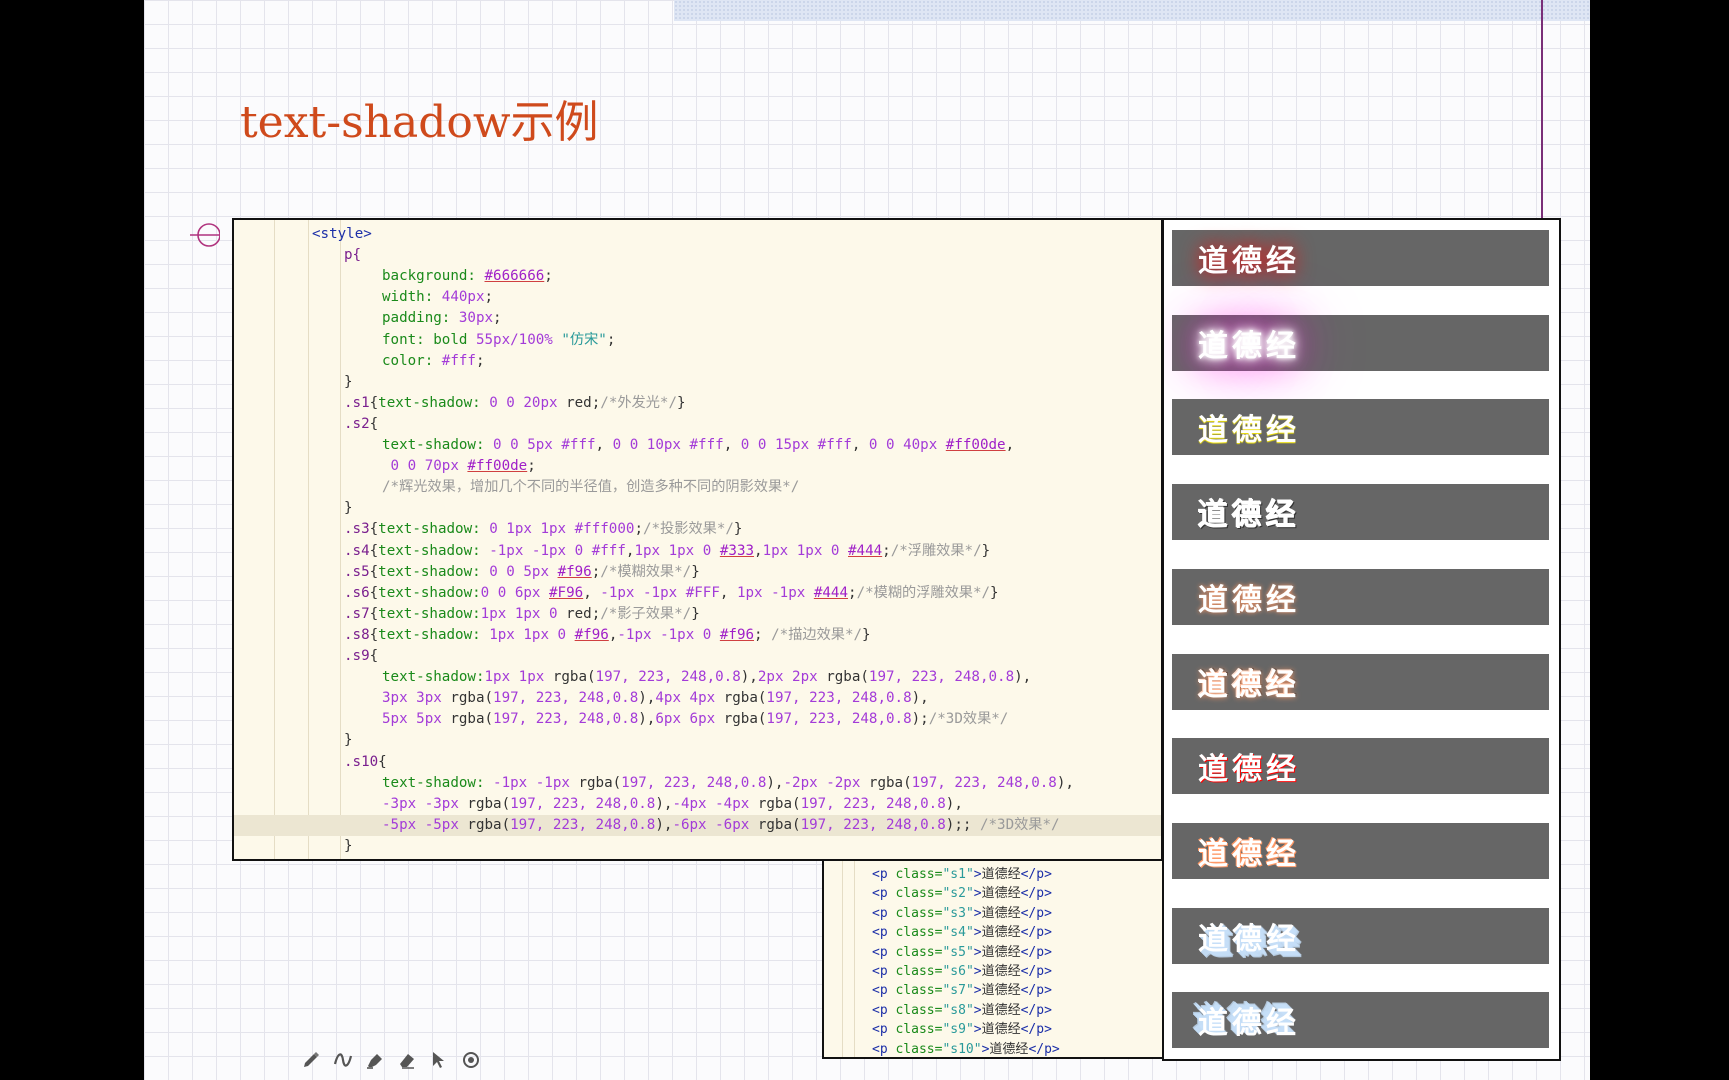 The image size is (1729, 1080). Describe the element at coordinates (357, 402) in the screenshot. I see `code-token: .s1` at that location.